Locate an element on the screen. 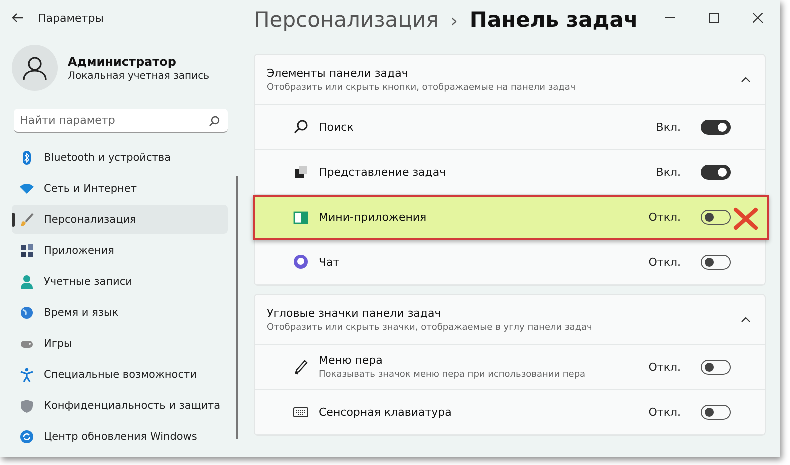 Image resolution: width=790 pixels, height=465 pixels. sidebar-item: Приложения is located at coordinates (120, 250).